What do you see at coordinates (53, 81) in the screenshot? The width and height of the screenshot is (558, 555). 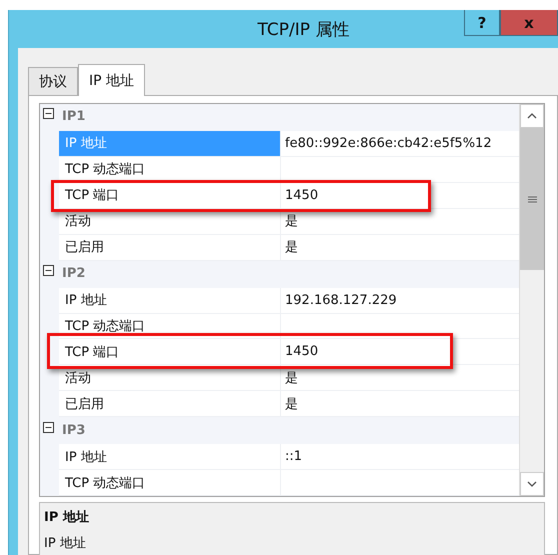 I see `tab: 协议` at bounding box center [53, 81].